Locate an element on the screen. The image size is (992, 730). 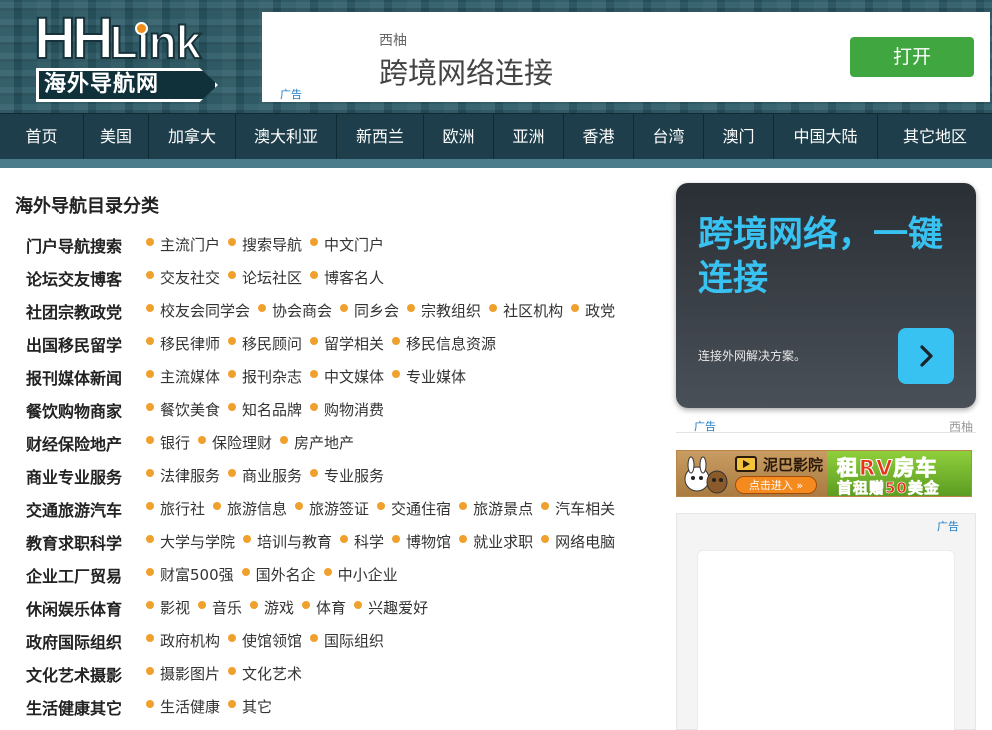
directory-link: 游戏 is located at coordinates (272, 607).